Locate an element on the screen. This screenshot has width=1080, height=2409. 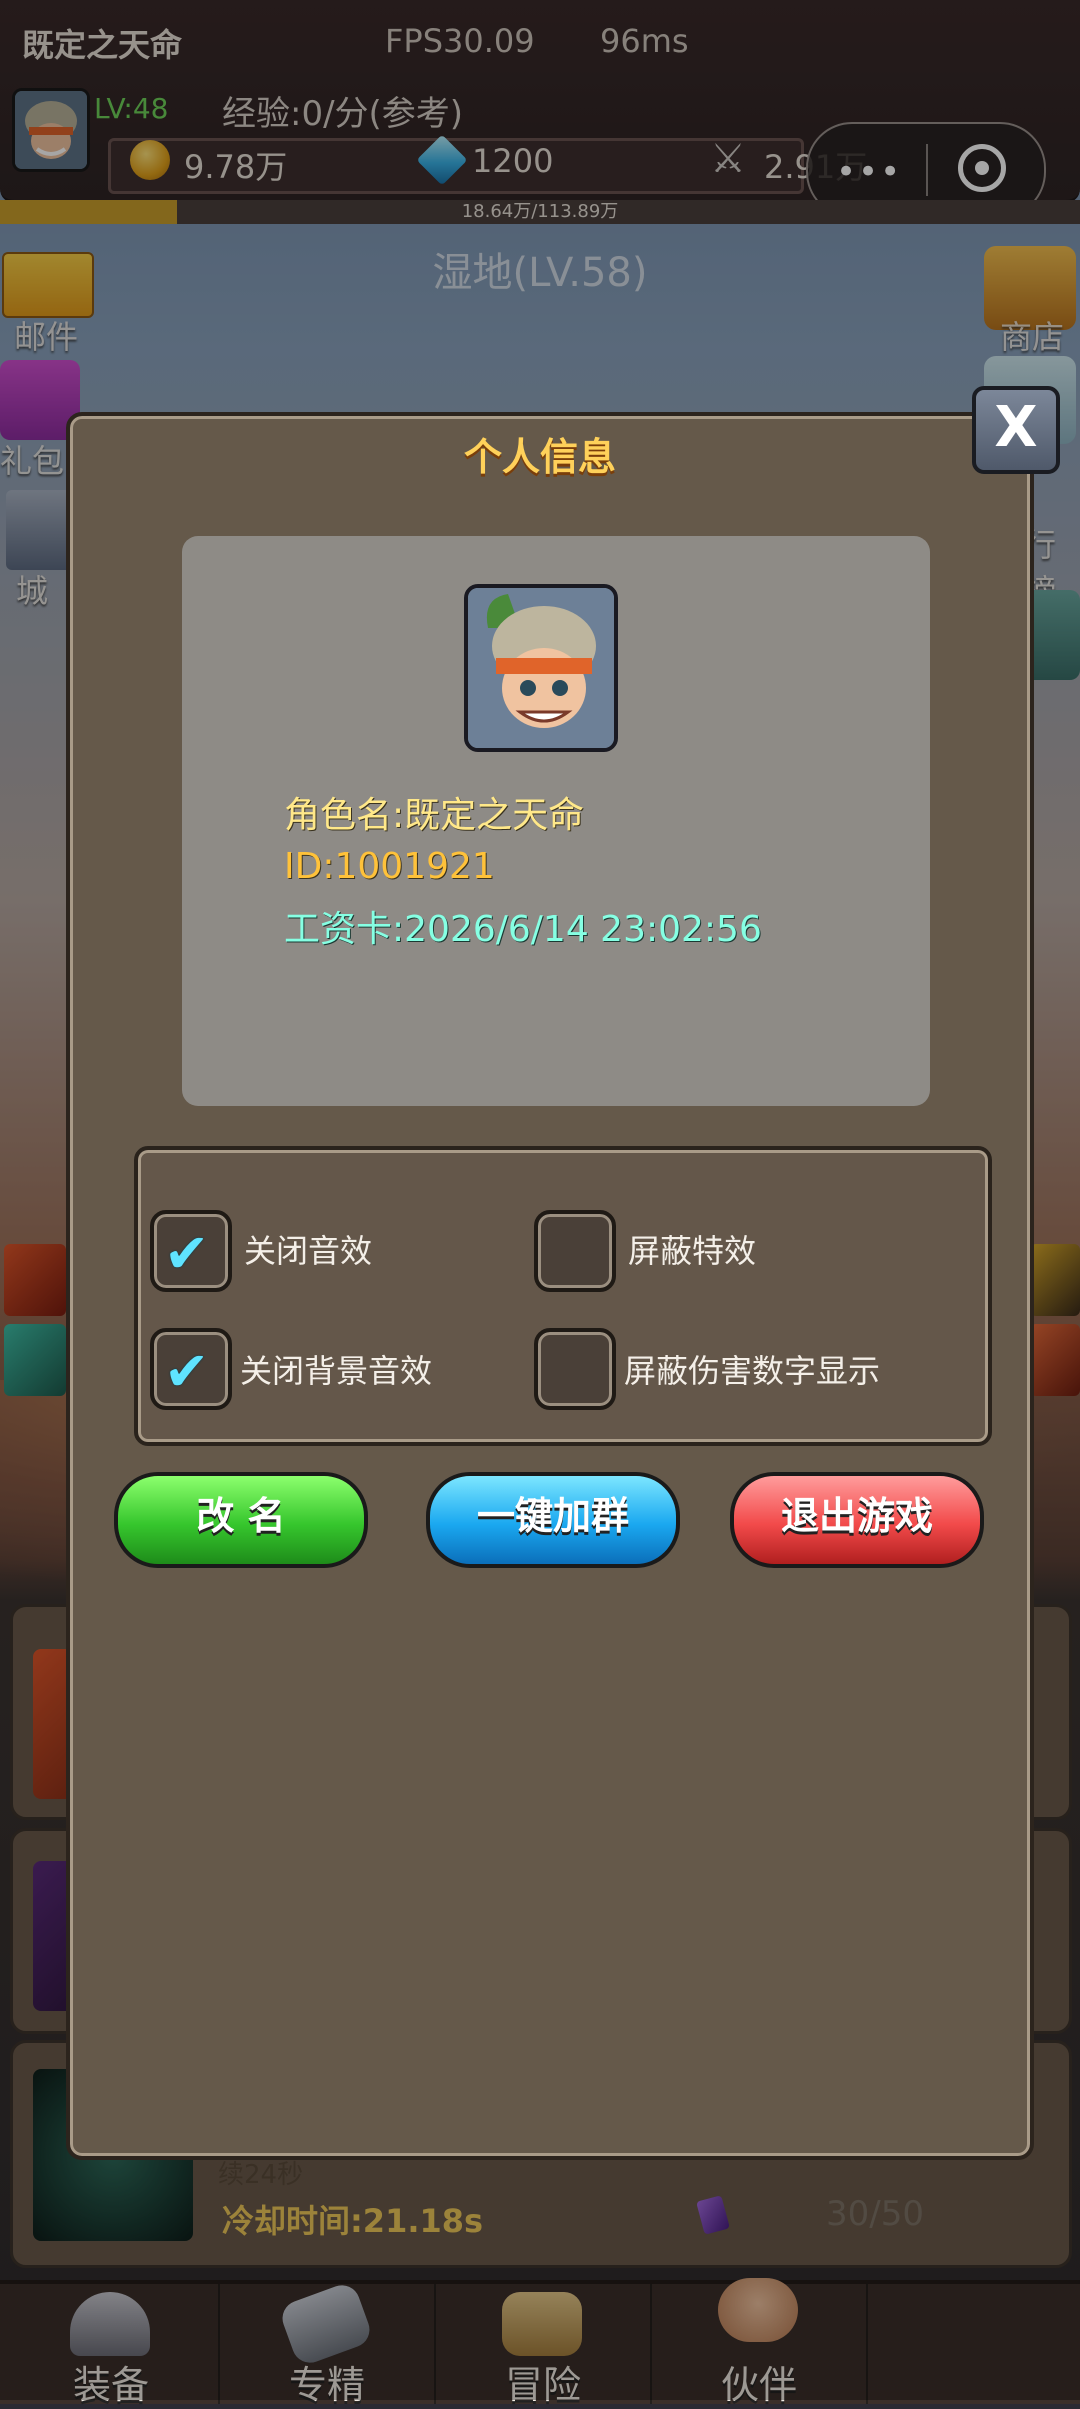
mute-sfx-checkbox: ✔ is located at coordinates (191, 1251).